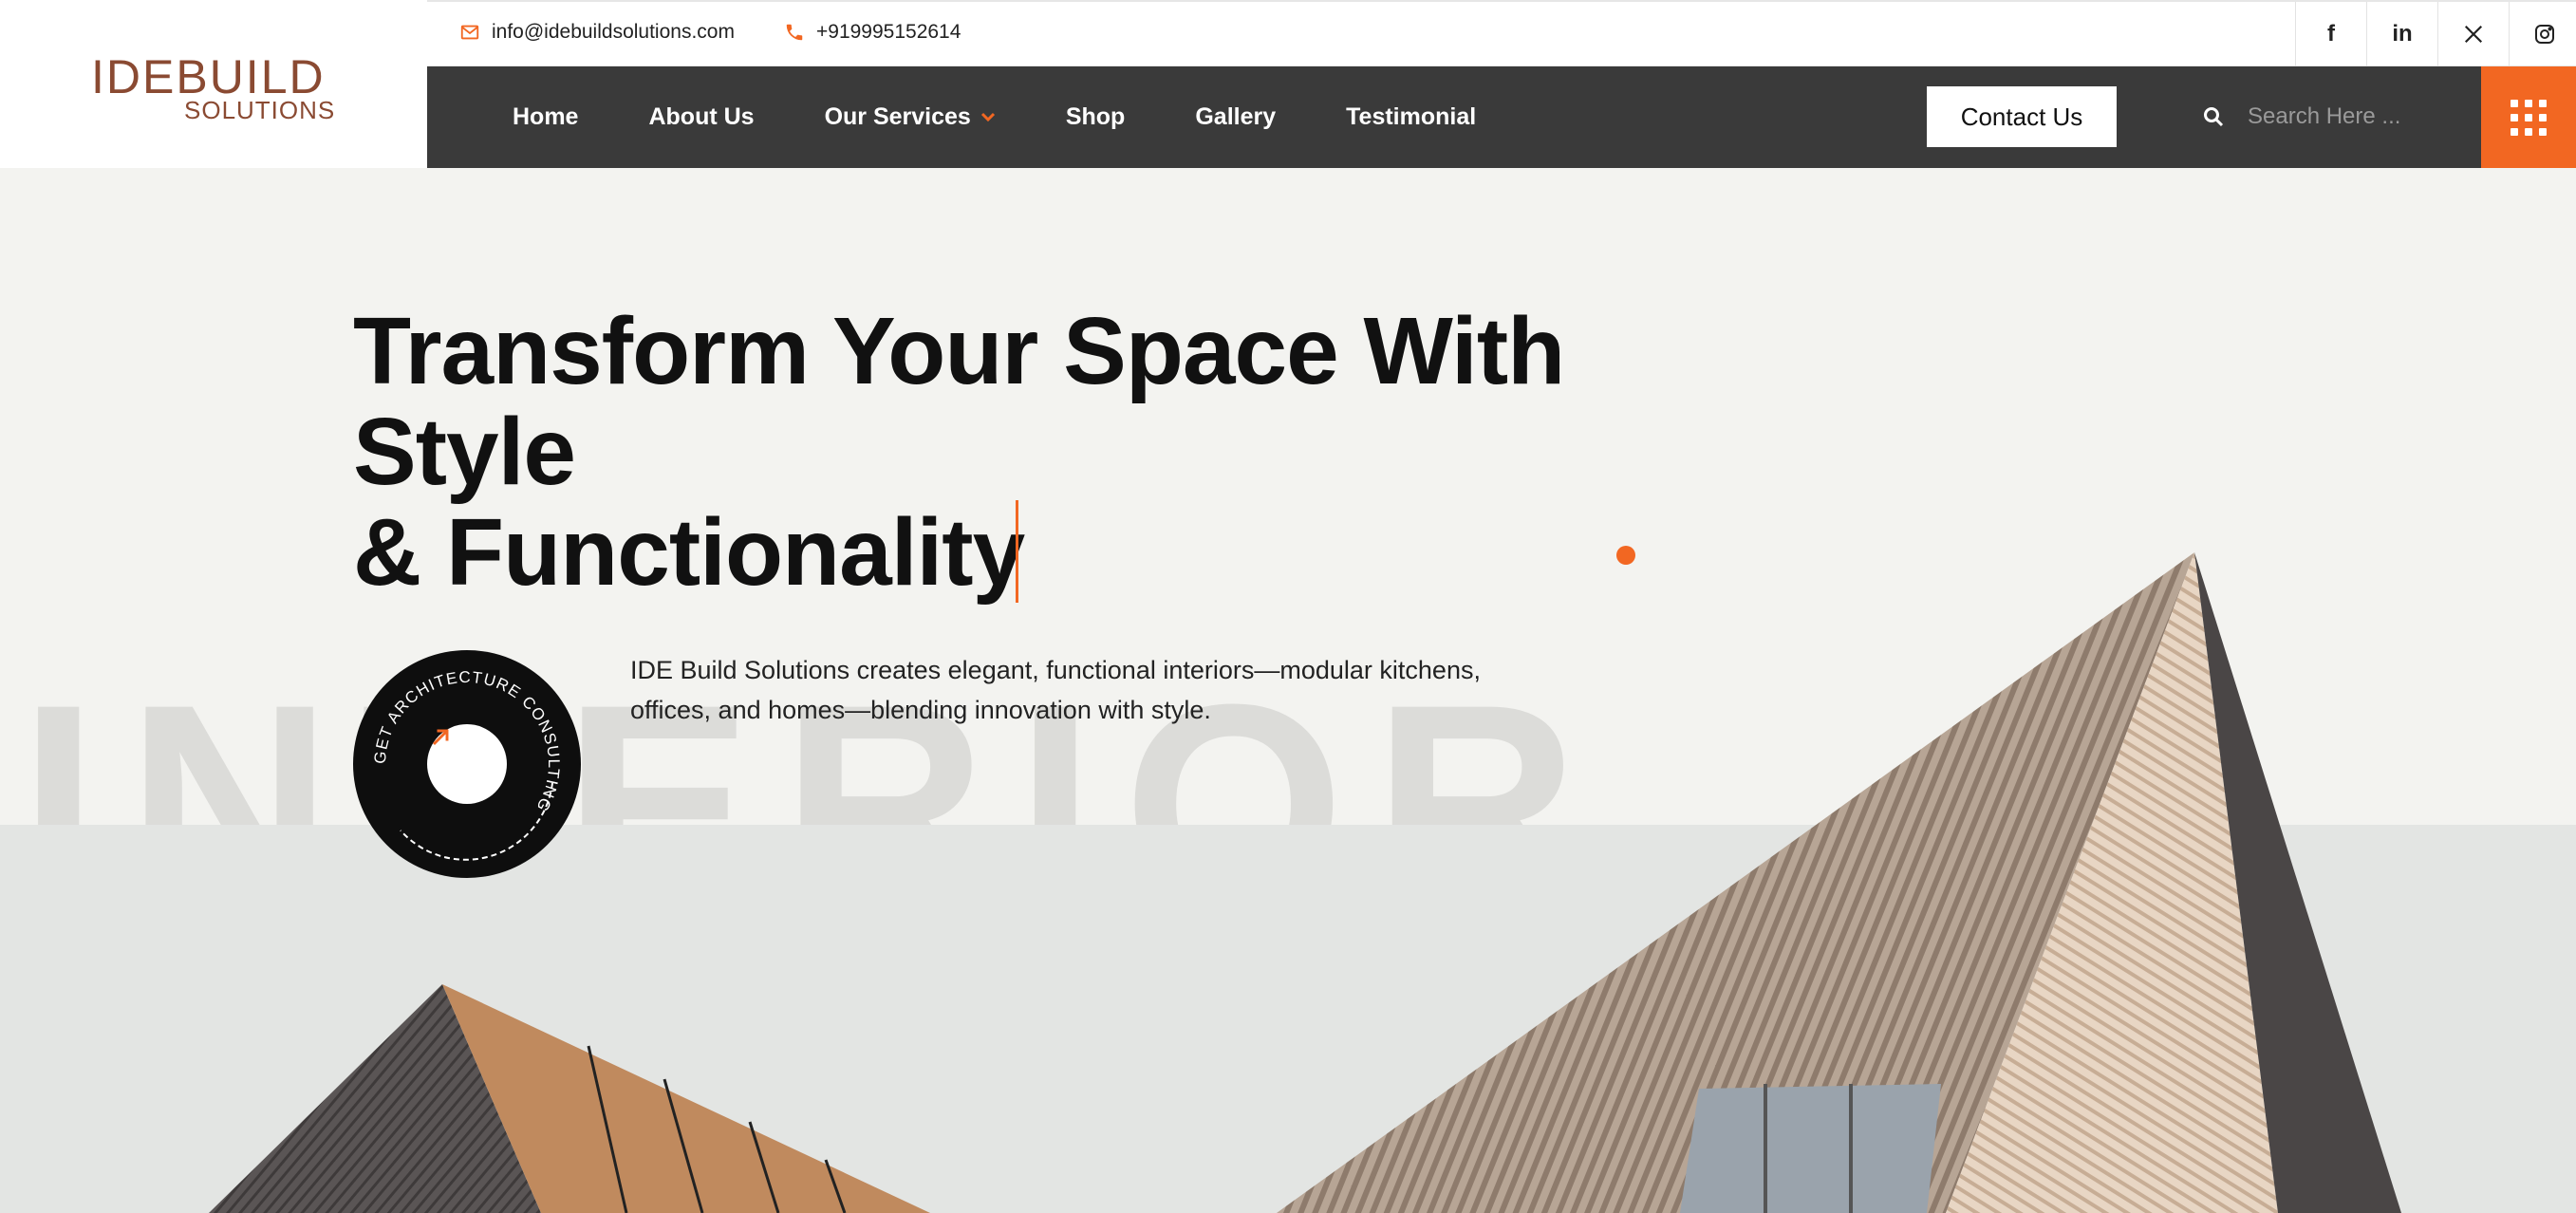 The width and height of the screenshot is (2576, 1213). I want to click on logo-sub-text: SOLUTIONS, so click(260, 110).